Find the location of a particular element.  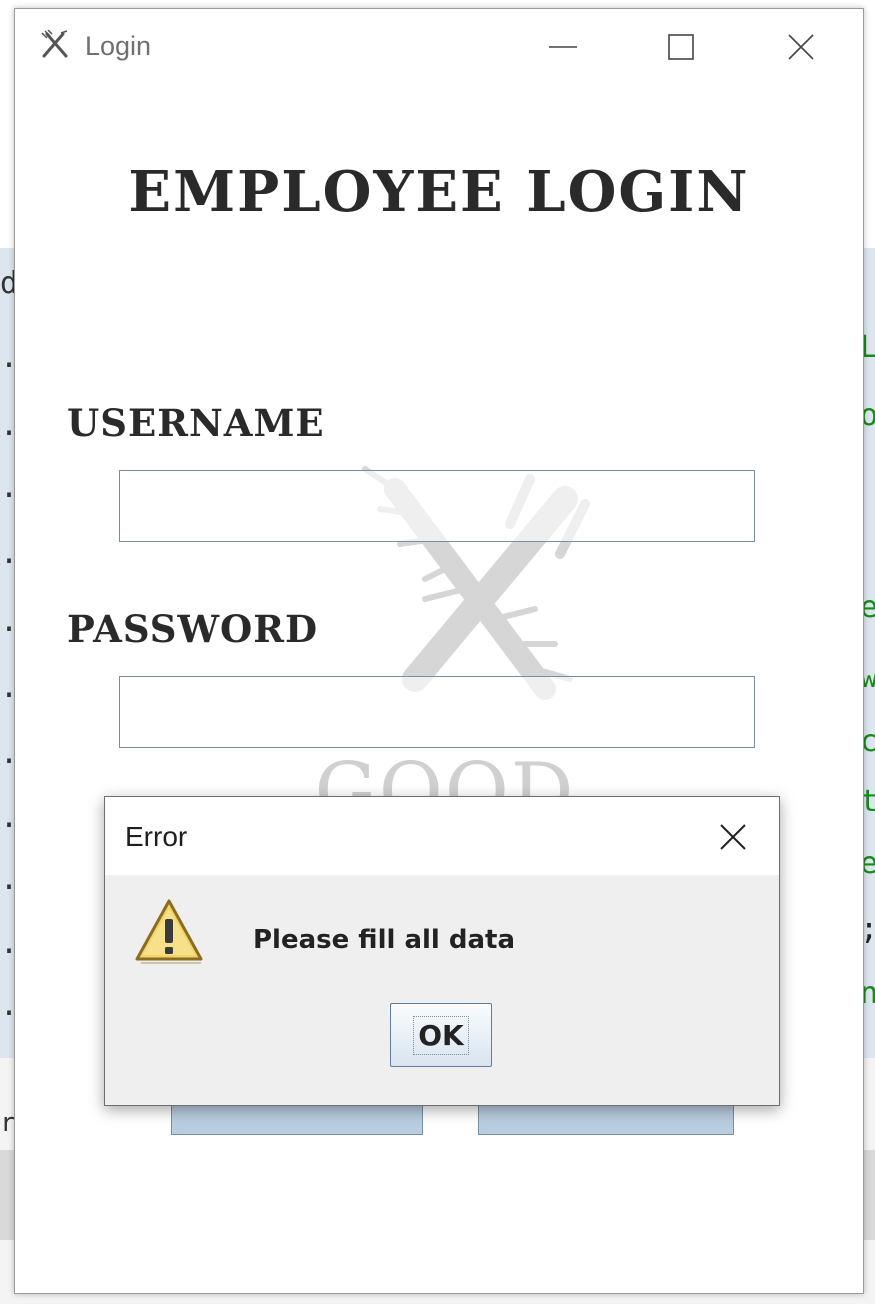

ok-button: OK is located at coordinates (441, 1035).